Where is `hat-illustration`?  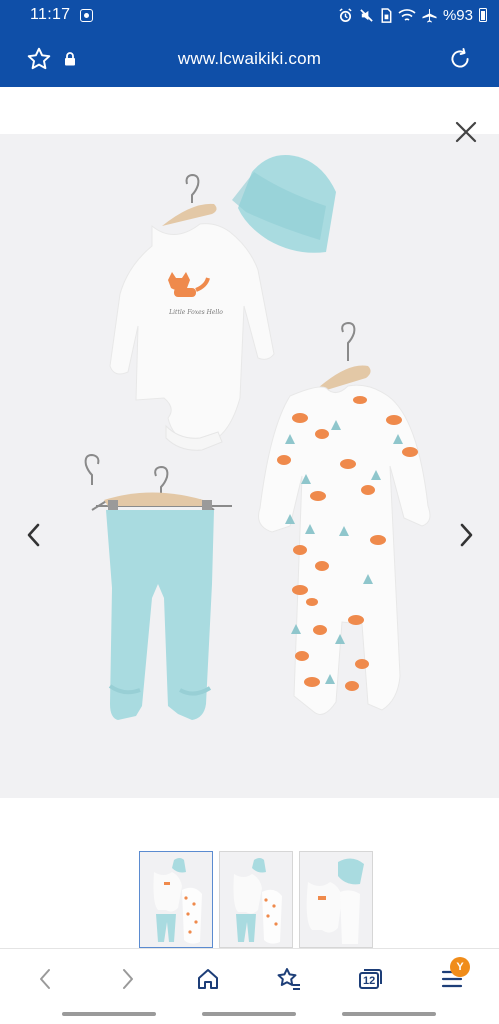
hat-illustration is located at coordinates (284, 204).